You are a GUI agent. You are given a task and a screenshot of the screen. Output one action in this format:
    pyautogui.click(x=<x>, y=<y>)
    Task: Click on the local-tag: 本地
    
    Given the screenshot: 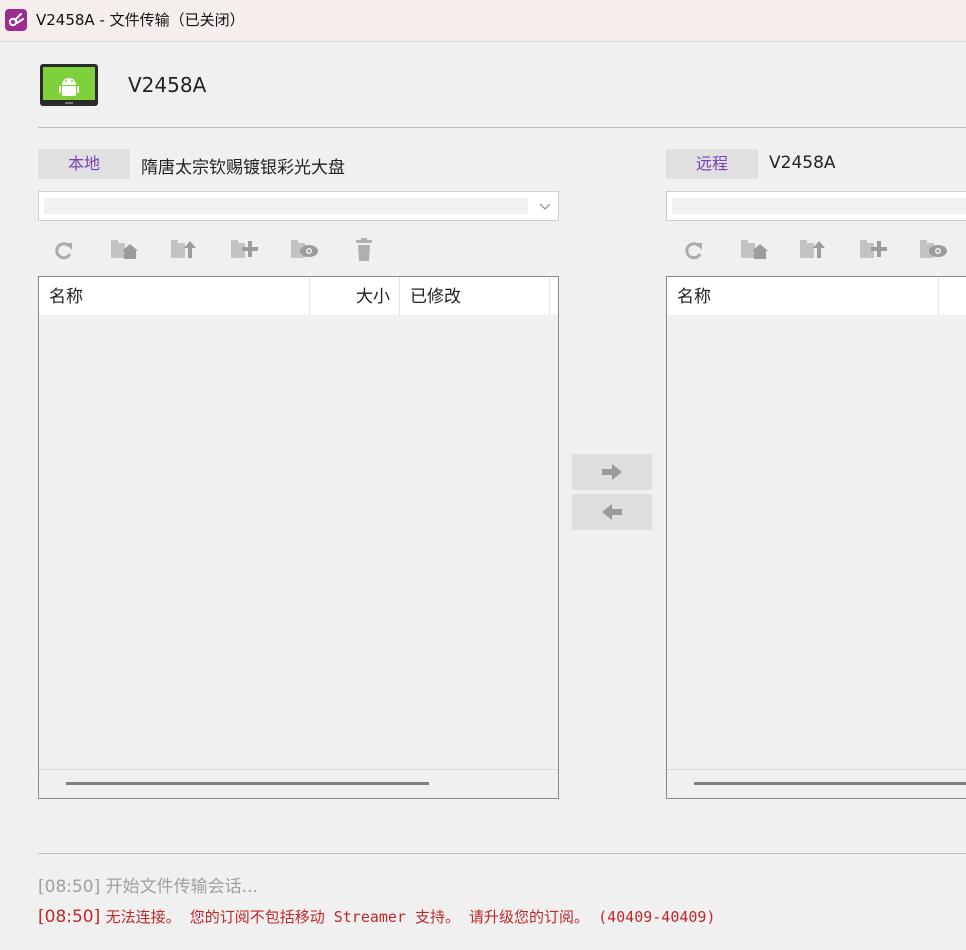 What is the action you would take?
    pyautogui.click(x=84, y=164)
    